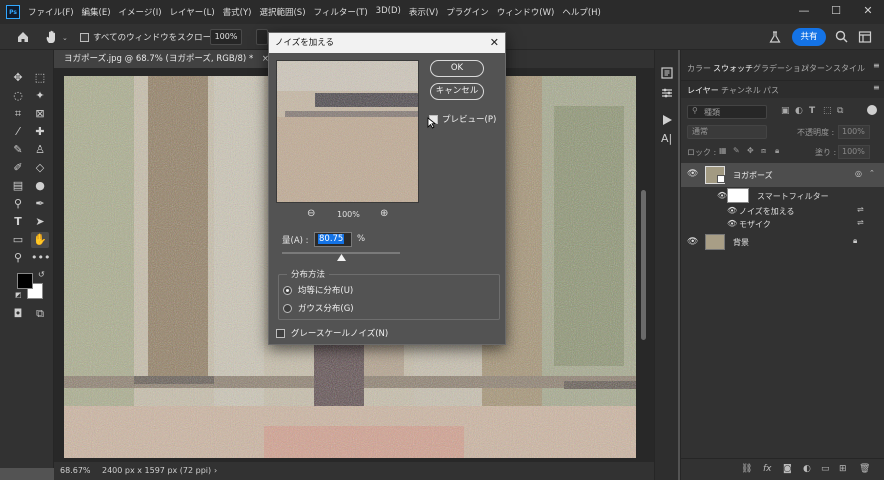 This screenshot has width=884, height=480. What do you see at coordinates (40, 186) in the screenshot?
I see `blur-tool-icon: ●` at bounding box center [40, 186].